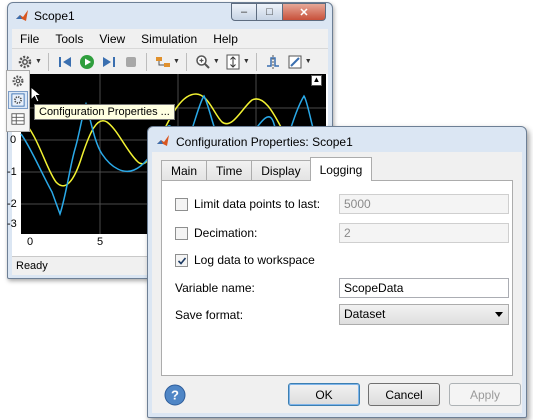 The height and width of the screenshot is (420, 533). I want to click on step-back-button, so click(65, 62).